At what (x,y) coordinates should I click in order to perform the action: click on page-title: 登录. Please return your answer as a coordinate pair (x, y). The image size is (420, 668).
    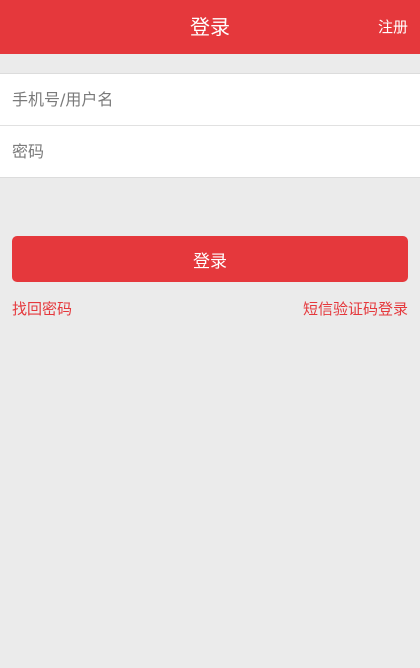
    Looking at the image, I should click on (210, 27).